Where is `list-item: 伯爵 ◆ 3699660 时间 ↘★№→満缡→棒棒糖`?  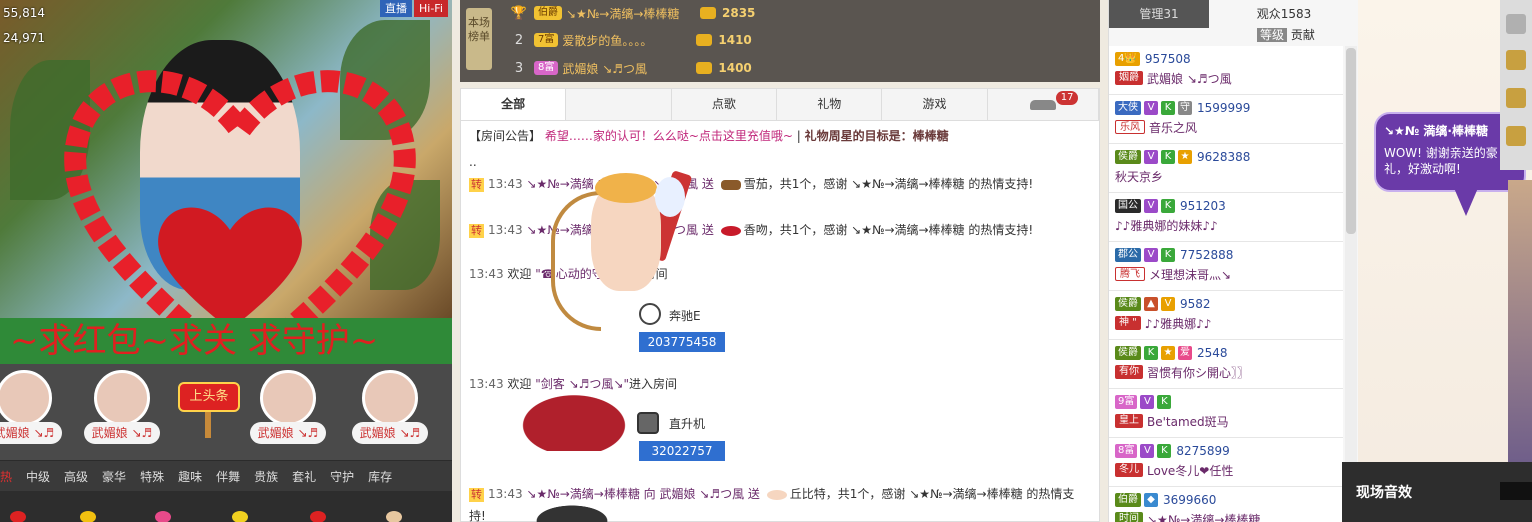 list-item: 伯爵 ◆ 3699660 时间 ↘★№→満缡→棒棒糖 is located at coordinates (1226, 504).